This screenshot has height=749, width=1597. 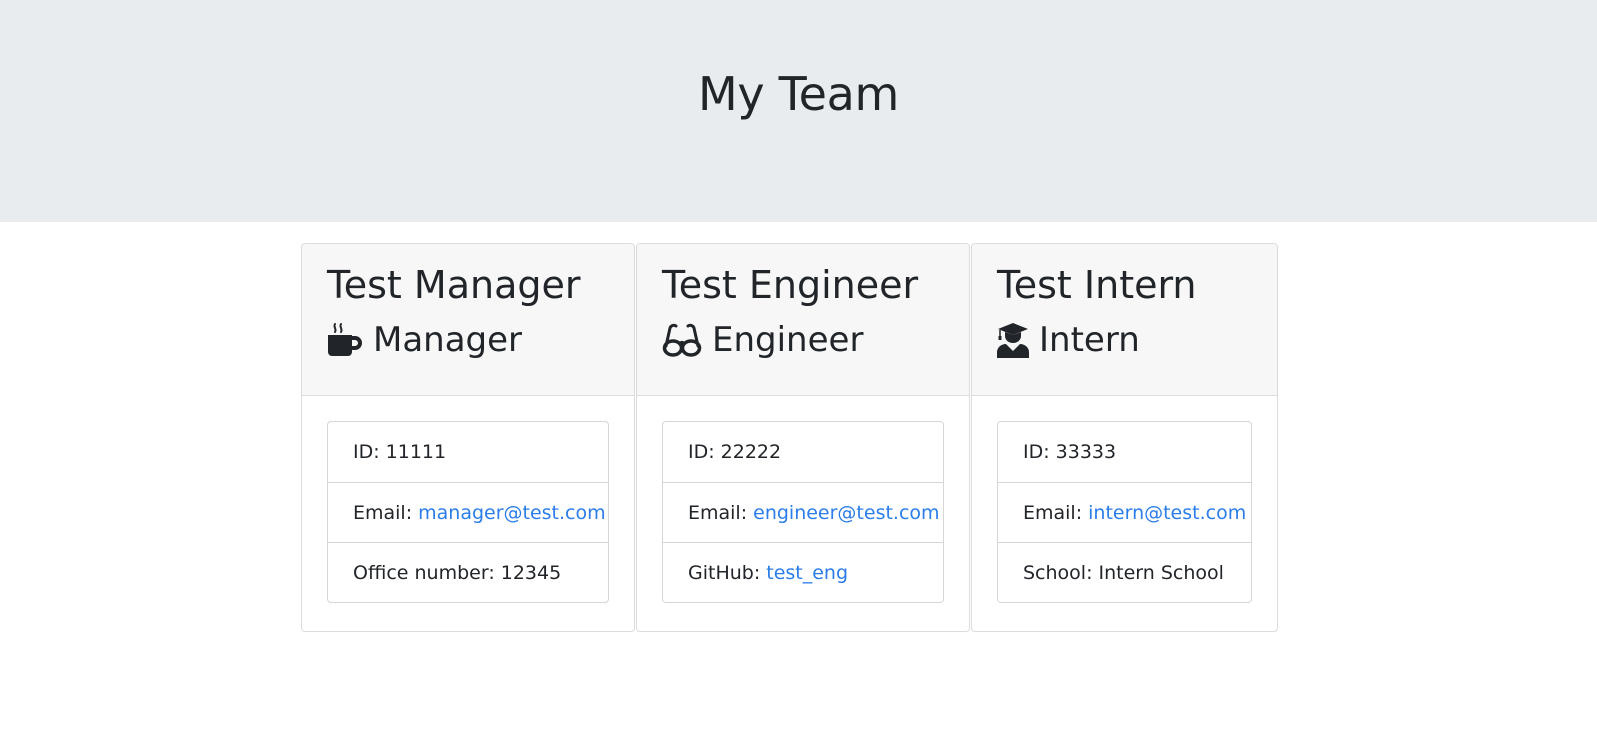 I want to click on id-value: 22222, so click(x=751, y=452).